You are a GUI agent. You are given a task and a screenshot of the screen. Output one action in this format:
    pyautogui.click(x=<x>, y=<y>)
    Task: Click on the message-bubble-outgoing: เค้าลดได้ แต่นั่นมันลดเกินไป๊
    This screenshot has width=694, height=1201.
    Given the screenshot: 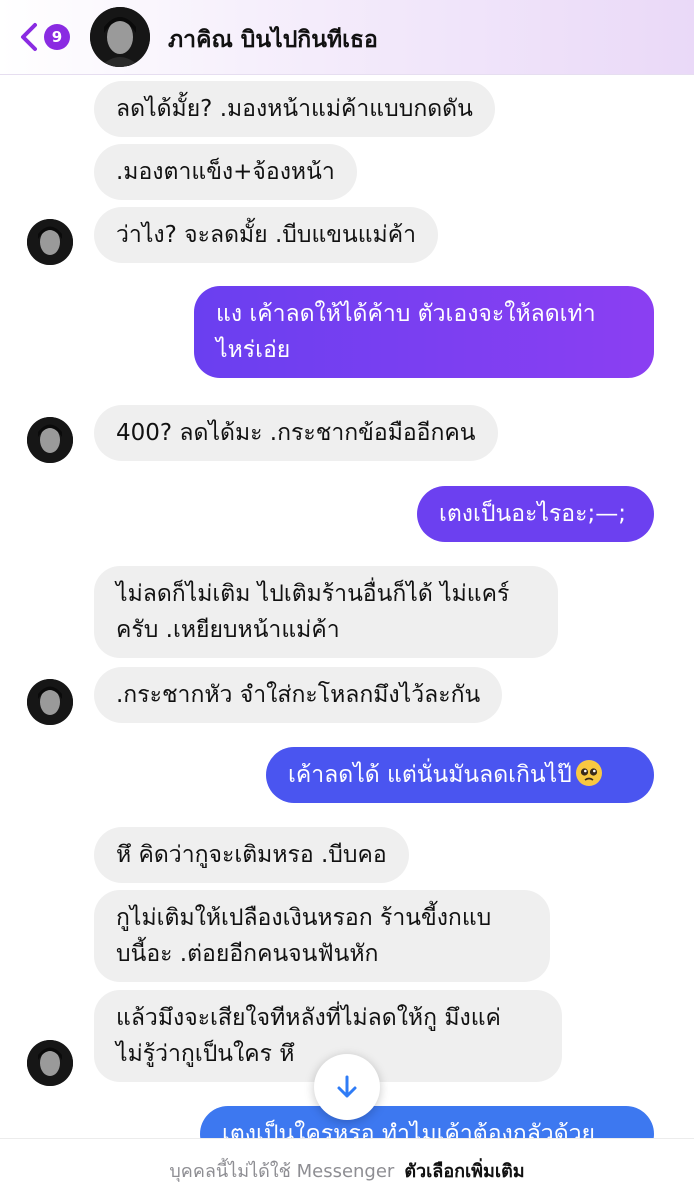 What is the action you would take?
    pyautogui.click(x=460, y=775)
    